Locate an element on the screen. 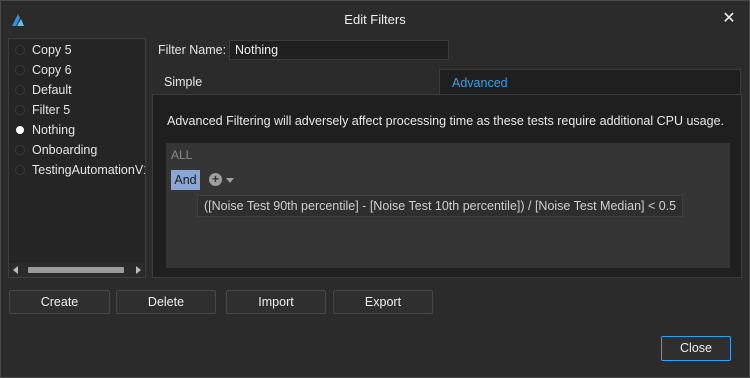 This screenshot has width=750, height=378. close-button: Close is located at coordinates (696, 348).